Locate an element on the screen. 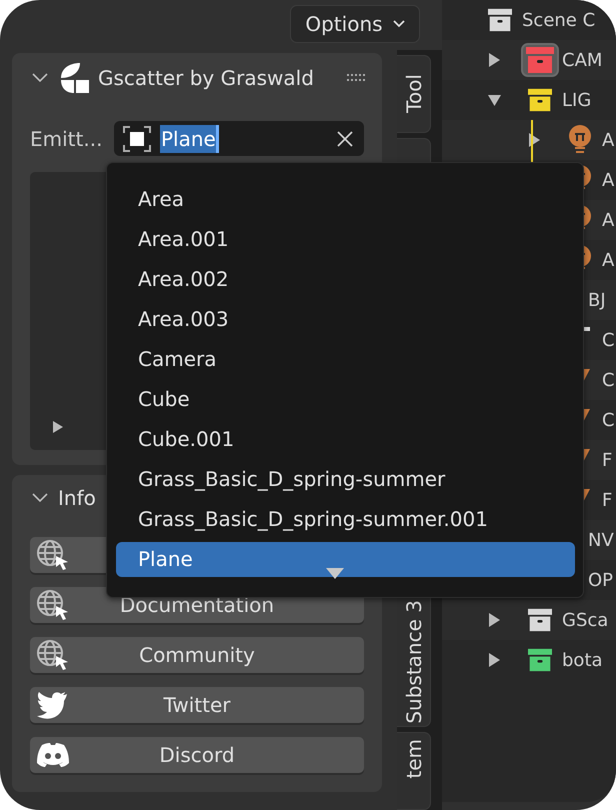  menu-item: Camera is located at coordinates (345, 359).